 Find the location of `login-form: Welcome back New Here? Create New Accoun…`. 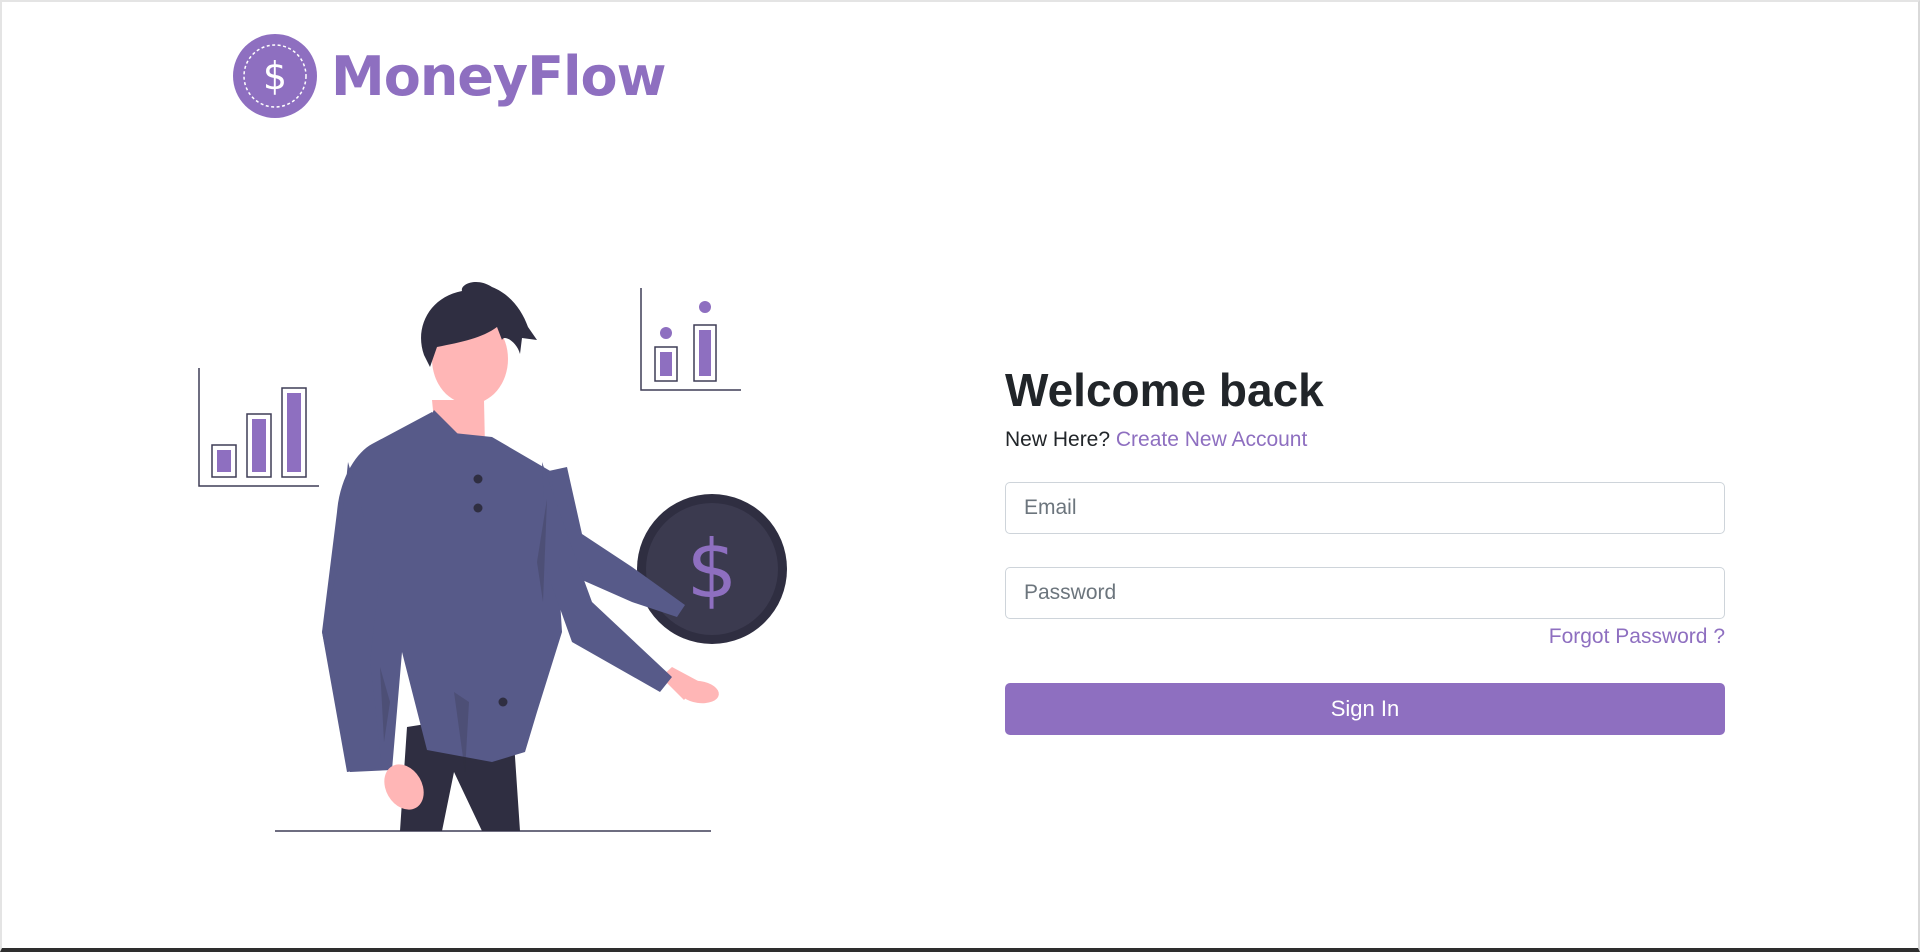

login-form: Welcome back New Here? Create New Accoun… is located at coordinates (1365, 548).